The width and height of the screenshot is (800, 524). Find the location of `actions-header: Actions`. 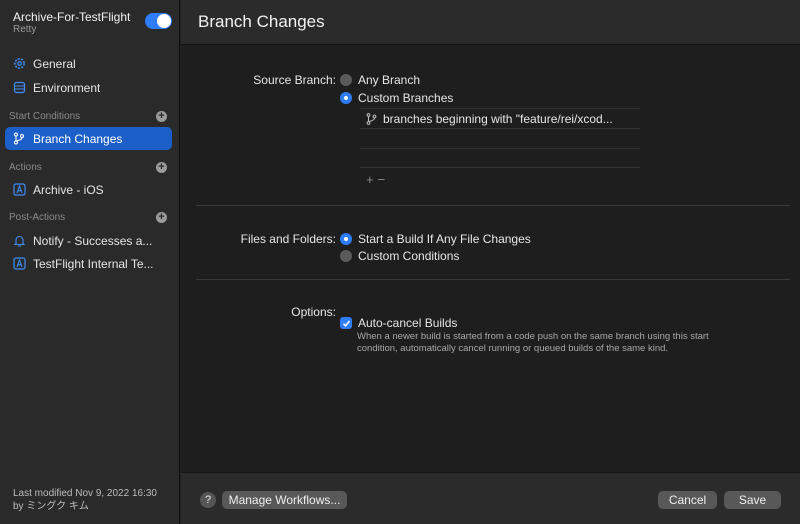

actions-header: Actions is located at coordinates (25, 167).